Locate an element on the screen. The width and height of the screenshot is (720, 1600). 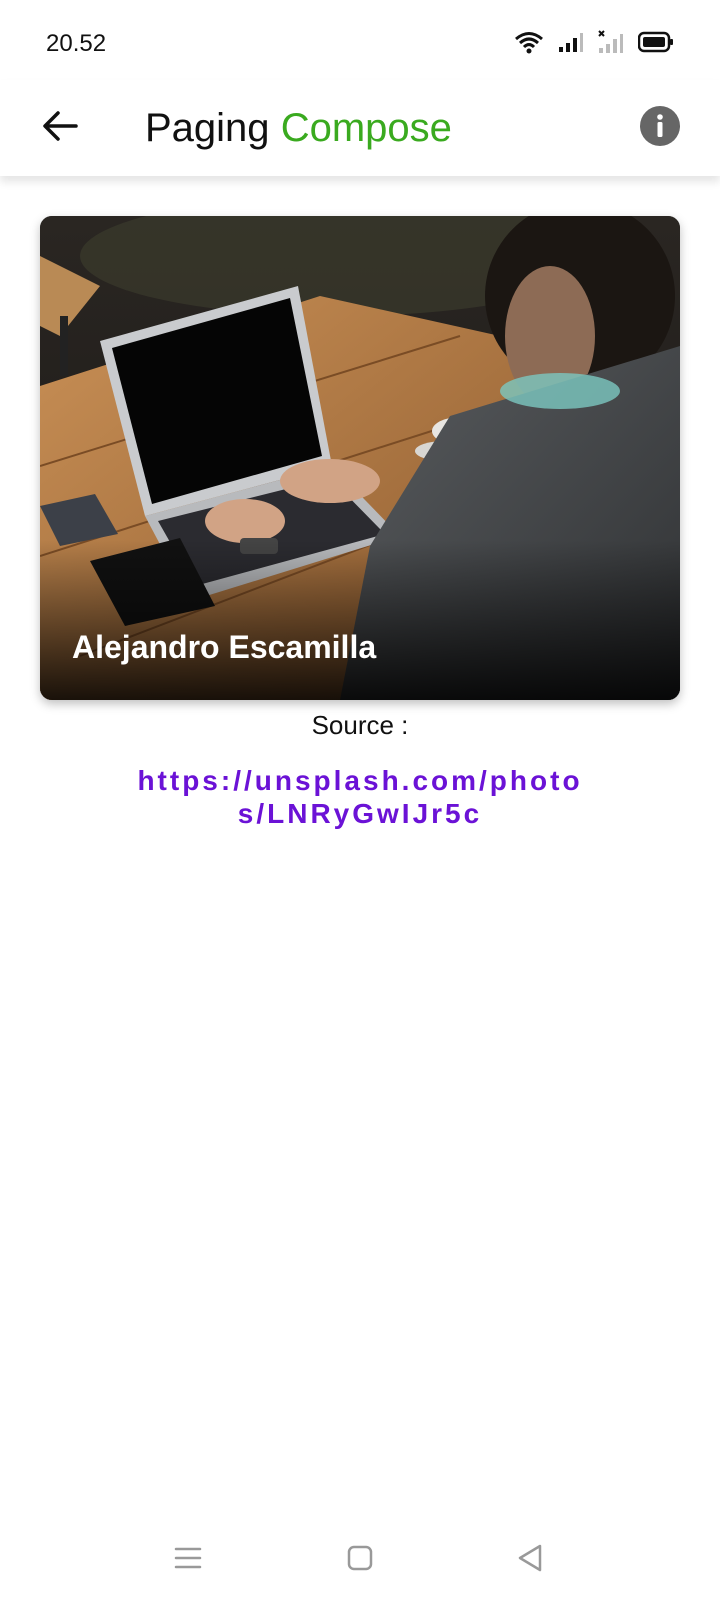
status-bar: 20.52 is located at coordinates (360, 40).